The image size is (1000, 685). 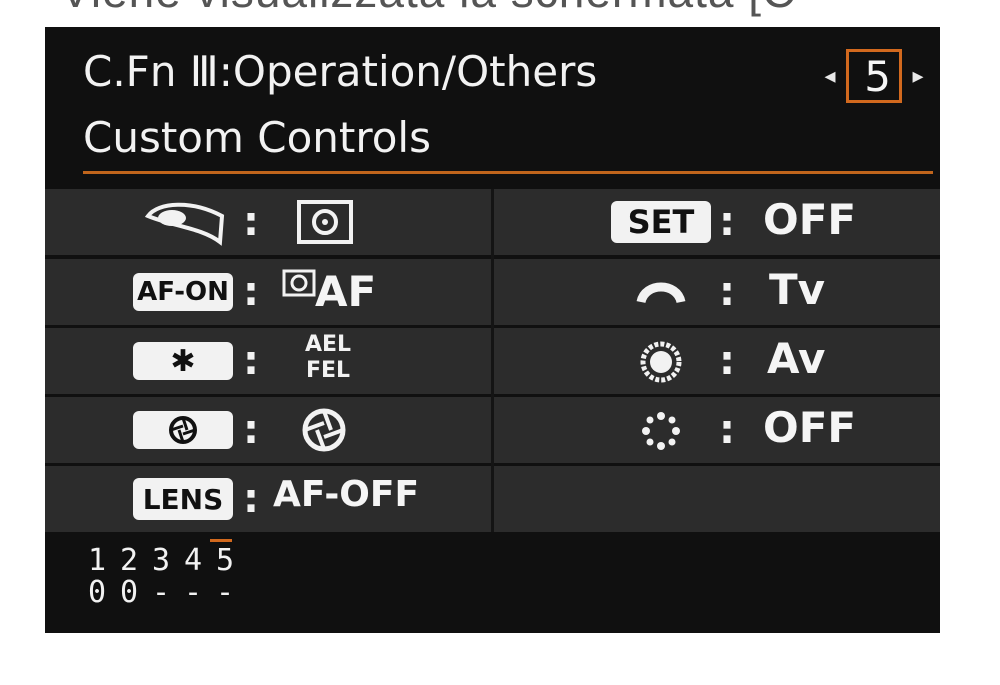 What do you see at coordinates (810, 219) in the screenshot?
I see `set-value: OFF` at bounding box center [810, 219].